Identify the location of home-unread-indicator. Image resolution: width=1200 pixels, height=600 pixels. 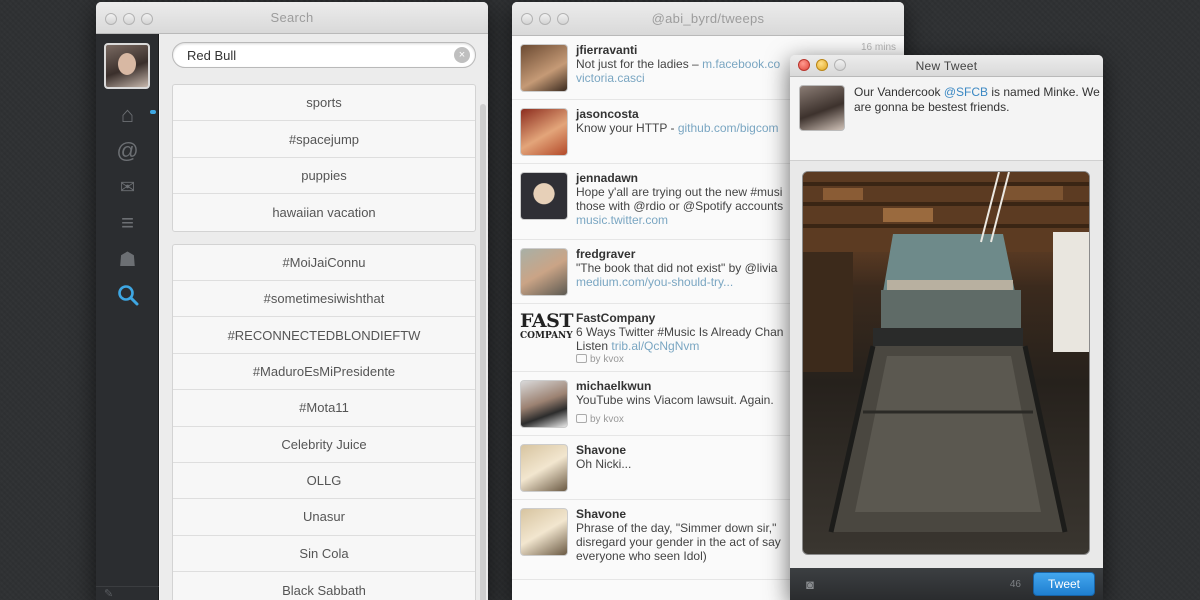
(153, 112).